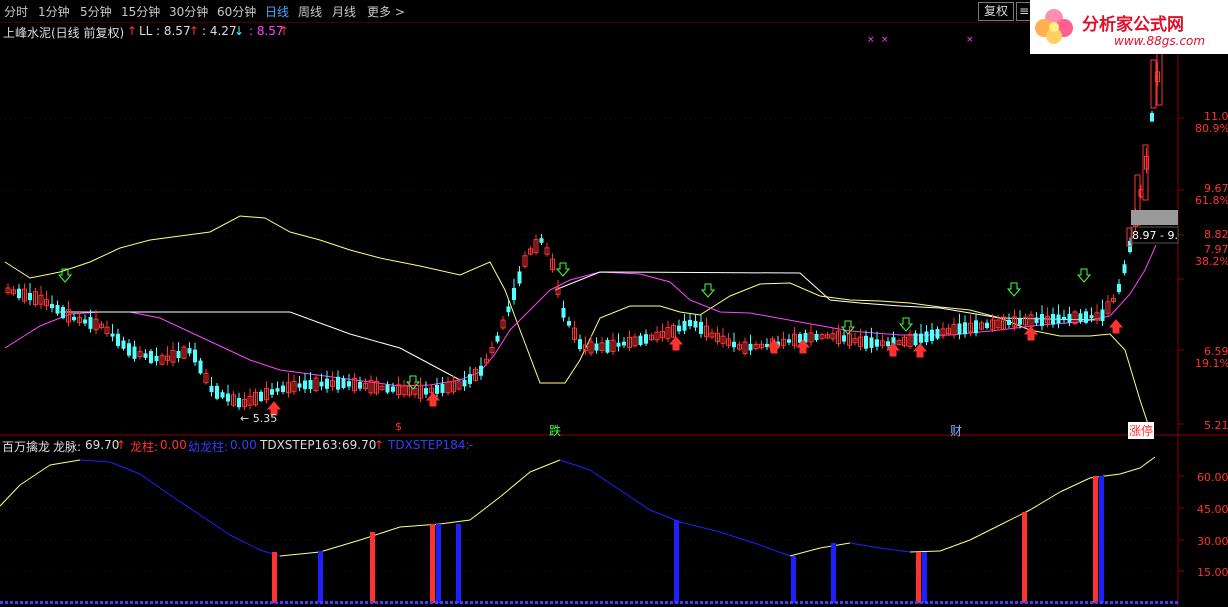  Describe the element at coordinates (432, 563) in the screenshot. I see `longzhu-bar` at that location.